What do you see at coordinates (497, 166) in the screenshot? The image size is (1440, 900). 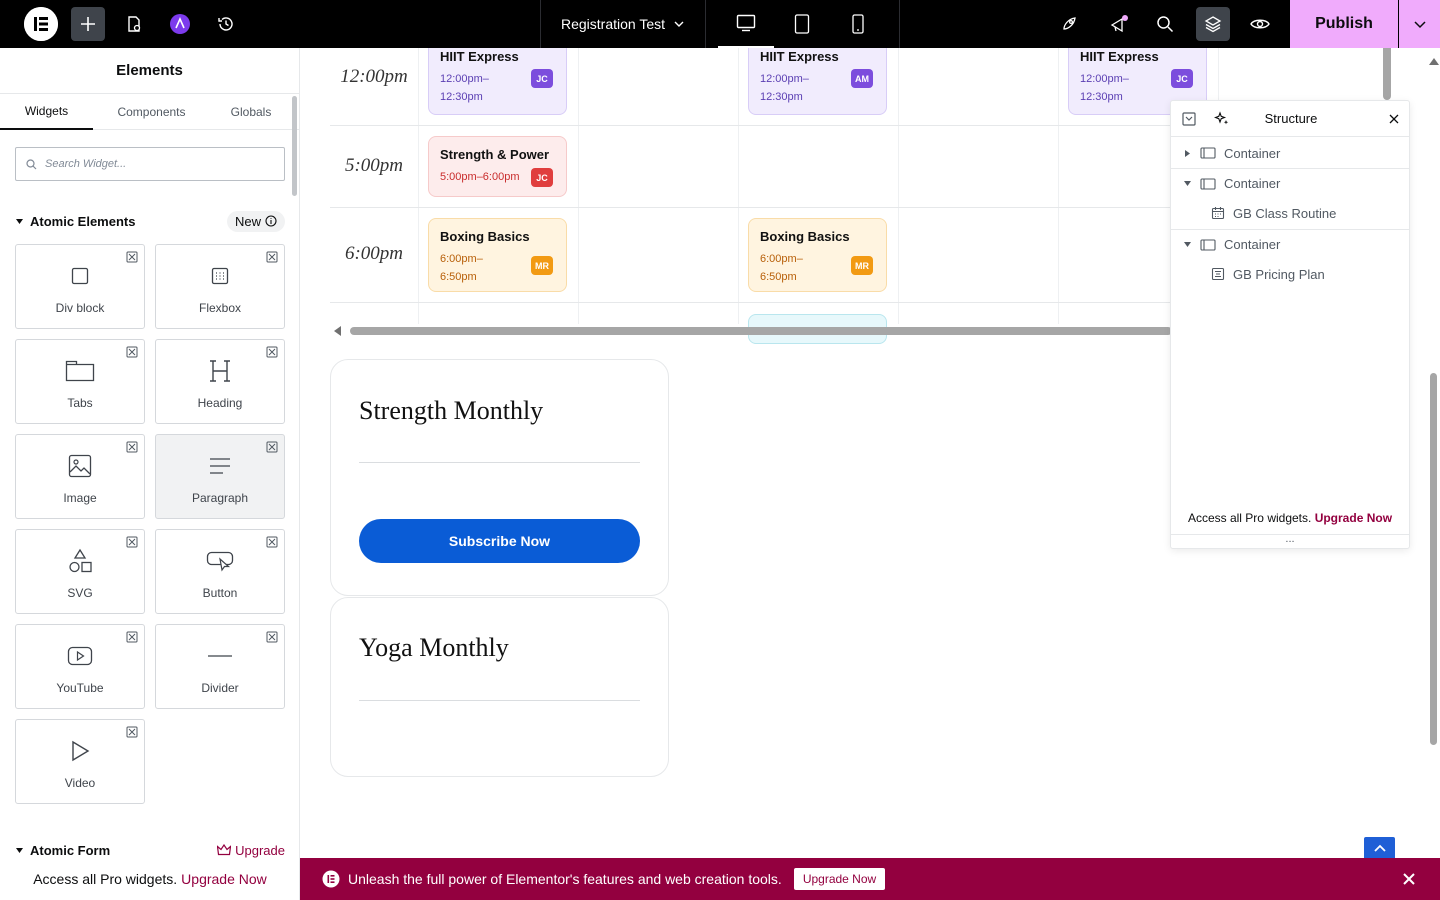 I see `class-event: Strength & Power 5:00pm–6:00pm JC` at bounding box center [497, 166].